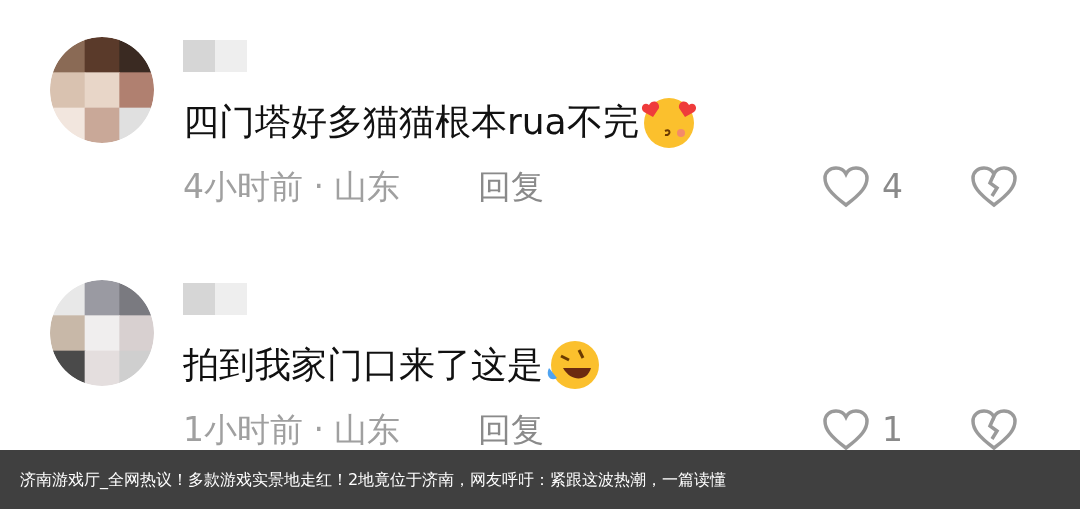  What do you see at coordinates (292, 430) in the screenshot?
I see `comment-meta: 1小时前 · 山东` at bounding box center [292, 430].